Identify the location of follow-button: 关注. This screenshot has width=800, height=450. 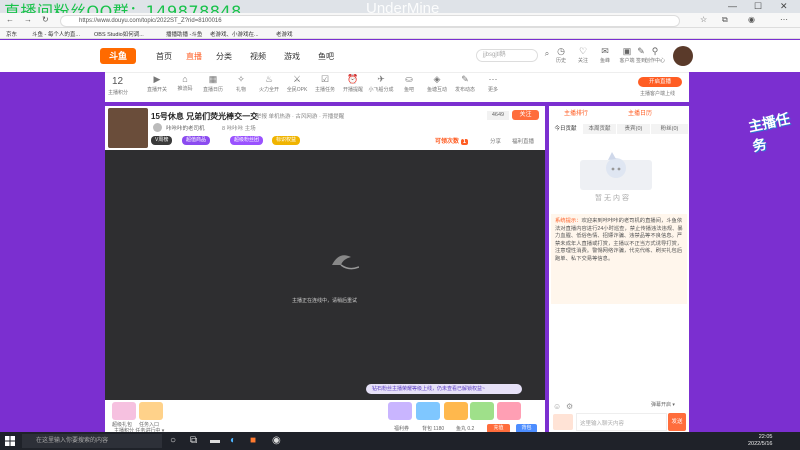
(525, 115).